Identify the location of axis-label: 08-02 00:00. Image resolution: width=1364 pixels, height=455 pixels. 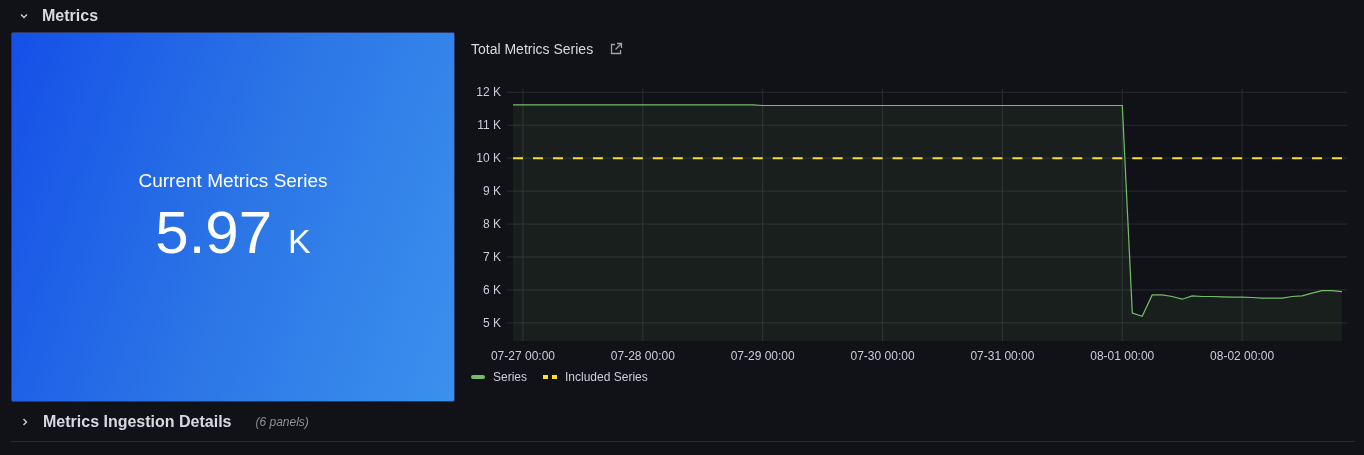
(1242, 356).